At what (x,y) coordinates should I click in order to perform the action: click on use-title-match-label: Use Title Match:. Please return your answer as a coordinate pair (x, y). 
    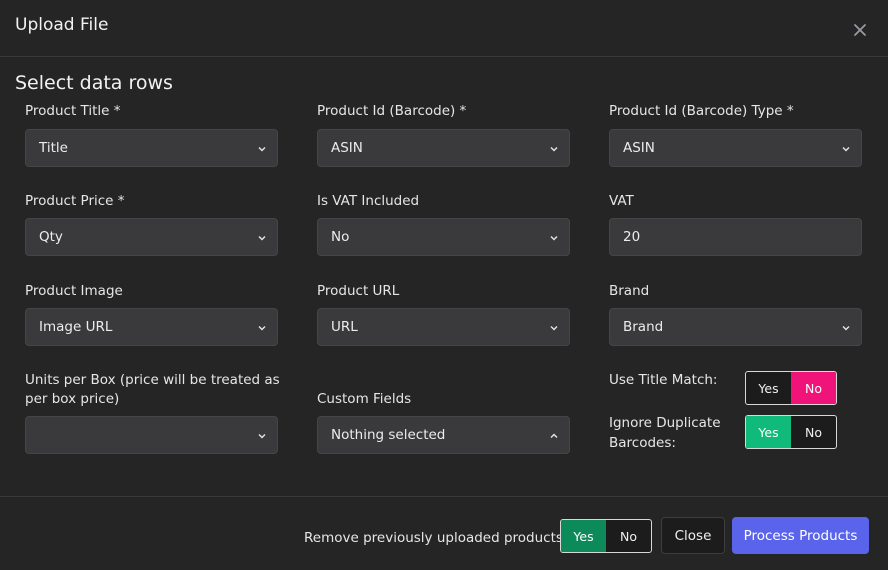
    Looking at the image, I should click on (663, 380).